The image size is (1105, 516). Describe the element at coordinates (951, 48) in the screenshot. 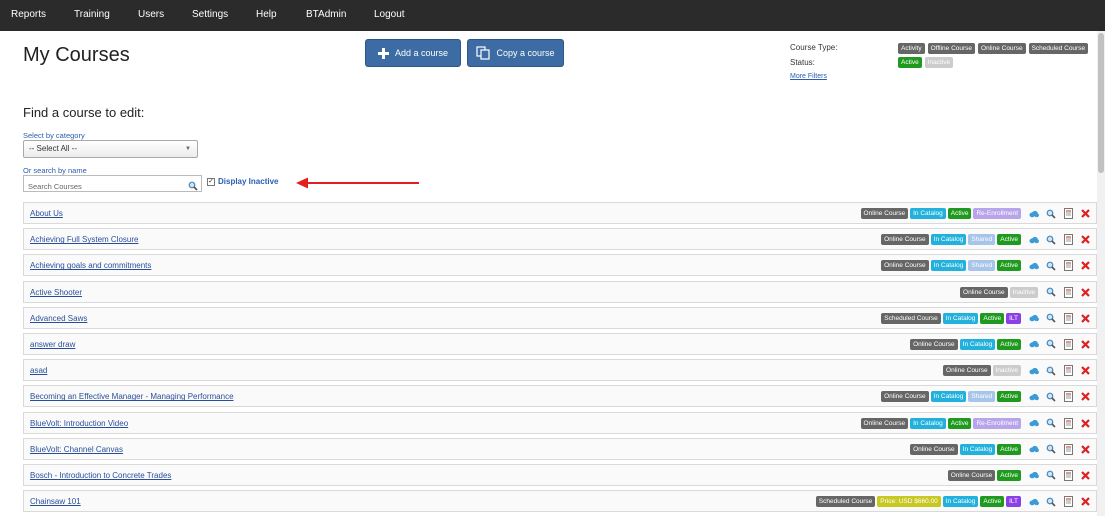

I see `filter-offline-course: Offline Course` at that location.